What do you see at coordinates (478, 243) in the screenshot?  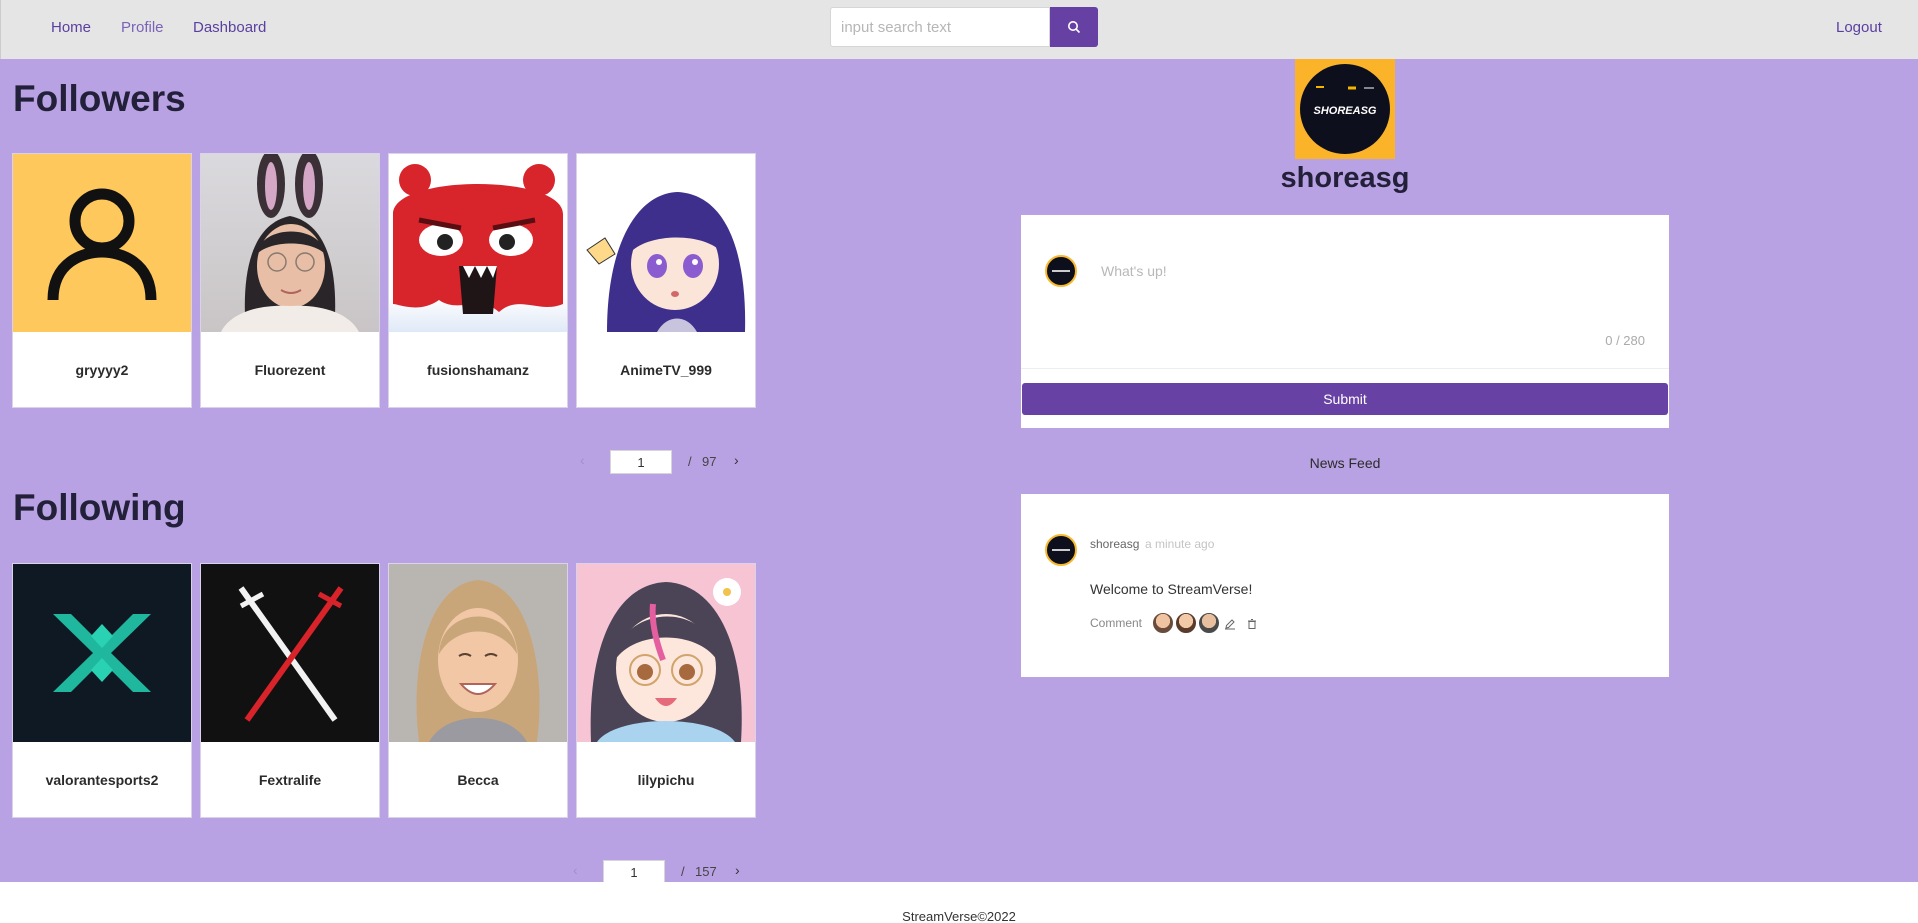 I see `red-monster-avatar` at bounding box center [478, 243].